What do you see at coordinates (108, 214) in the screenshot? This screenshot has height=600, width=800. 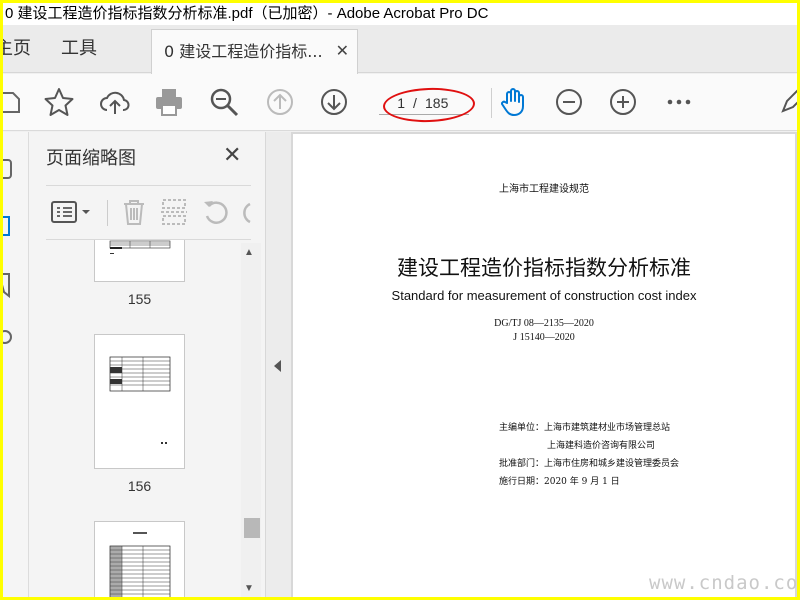 I see `separator-icon` at bounding box center [108, 214].